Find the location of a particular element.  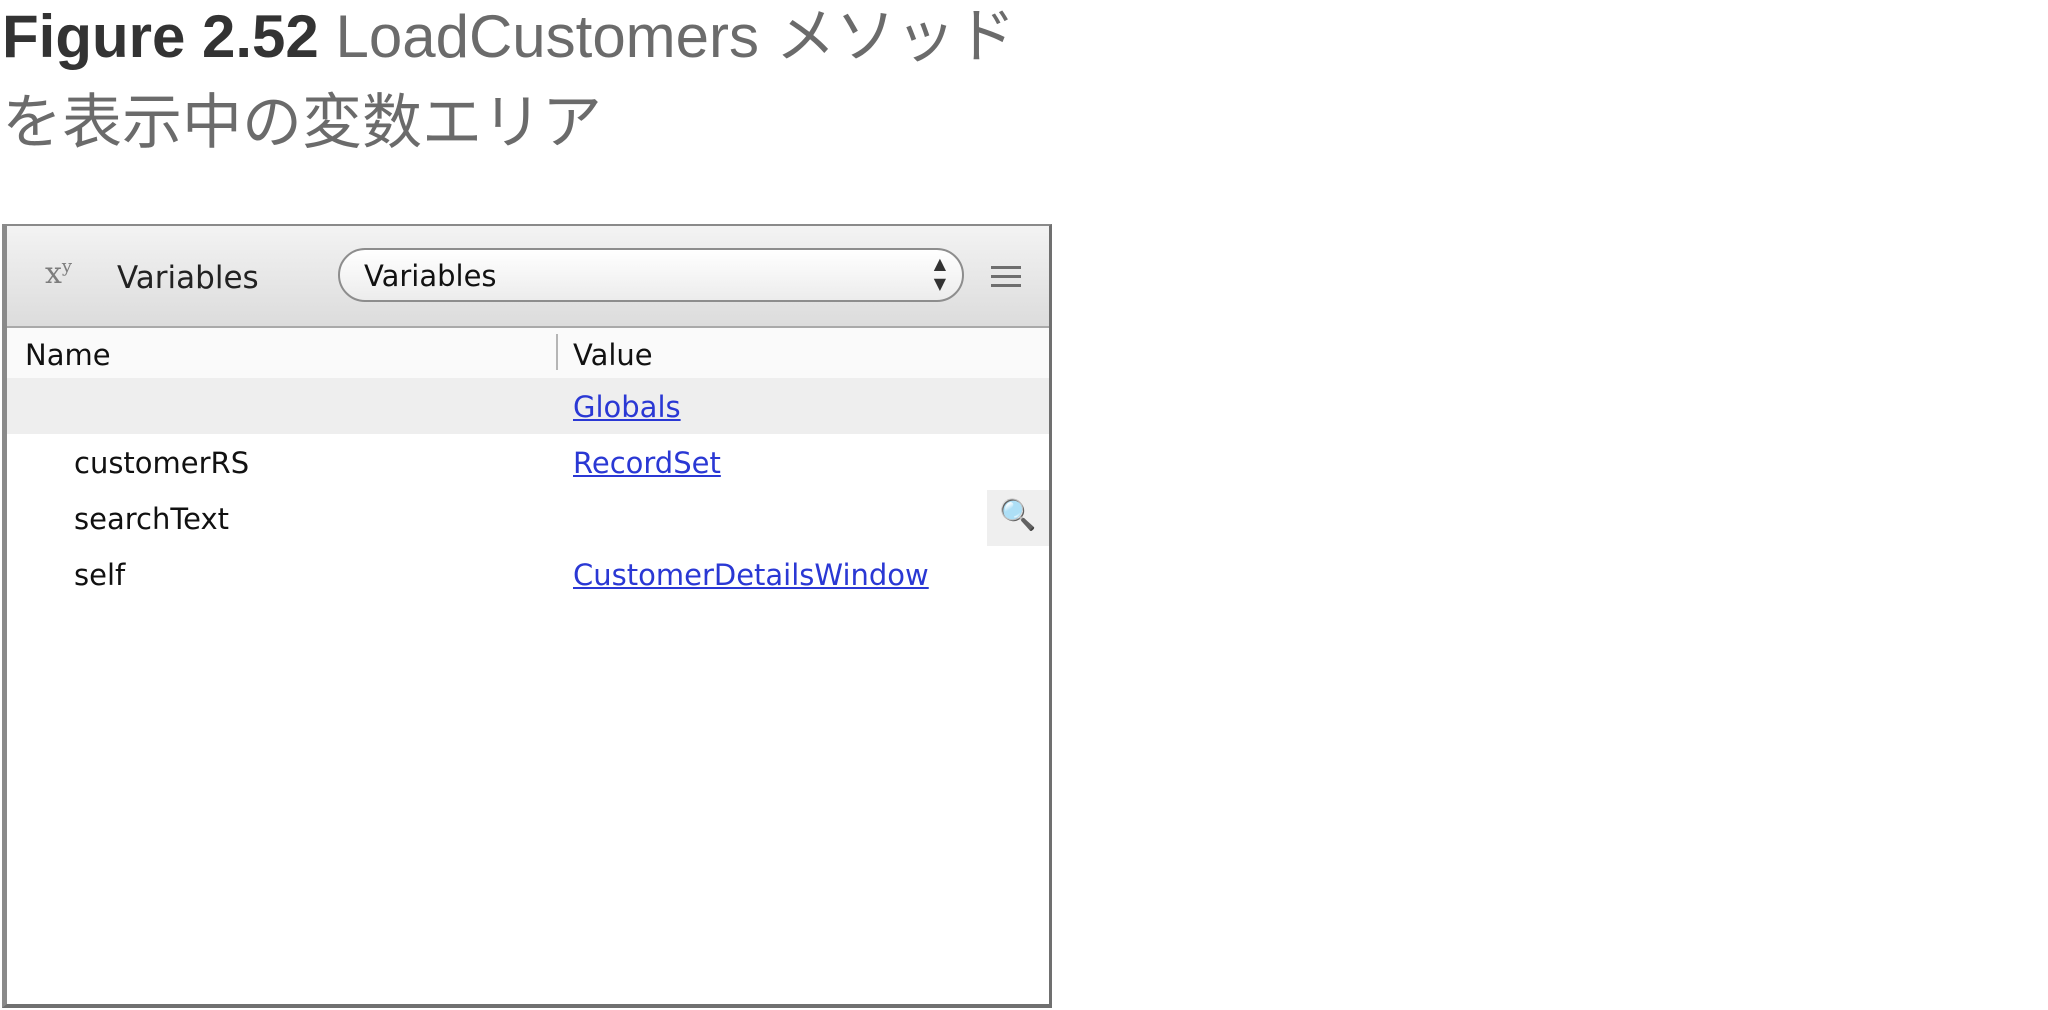

column-header-name: Name is located at coordinates (68, 355).